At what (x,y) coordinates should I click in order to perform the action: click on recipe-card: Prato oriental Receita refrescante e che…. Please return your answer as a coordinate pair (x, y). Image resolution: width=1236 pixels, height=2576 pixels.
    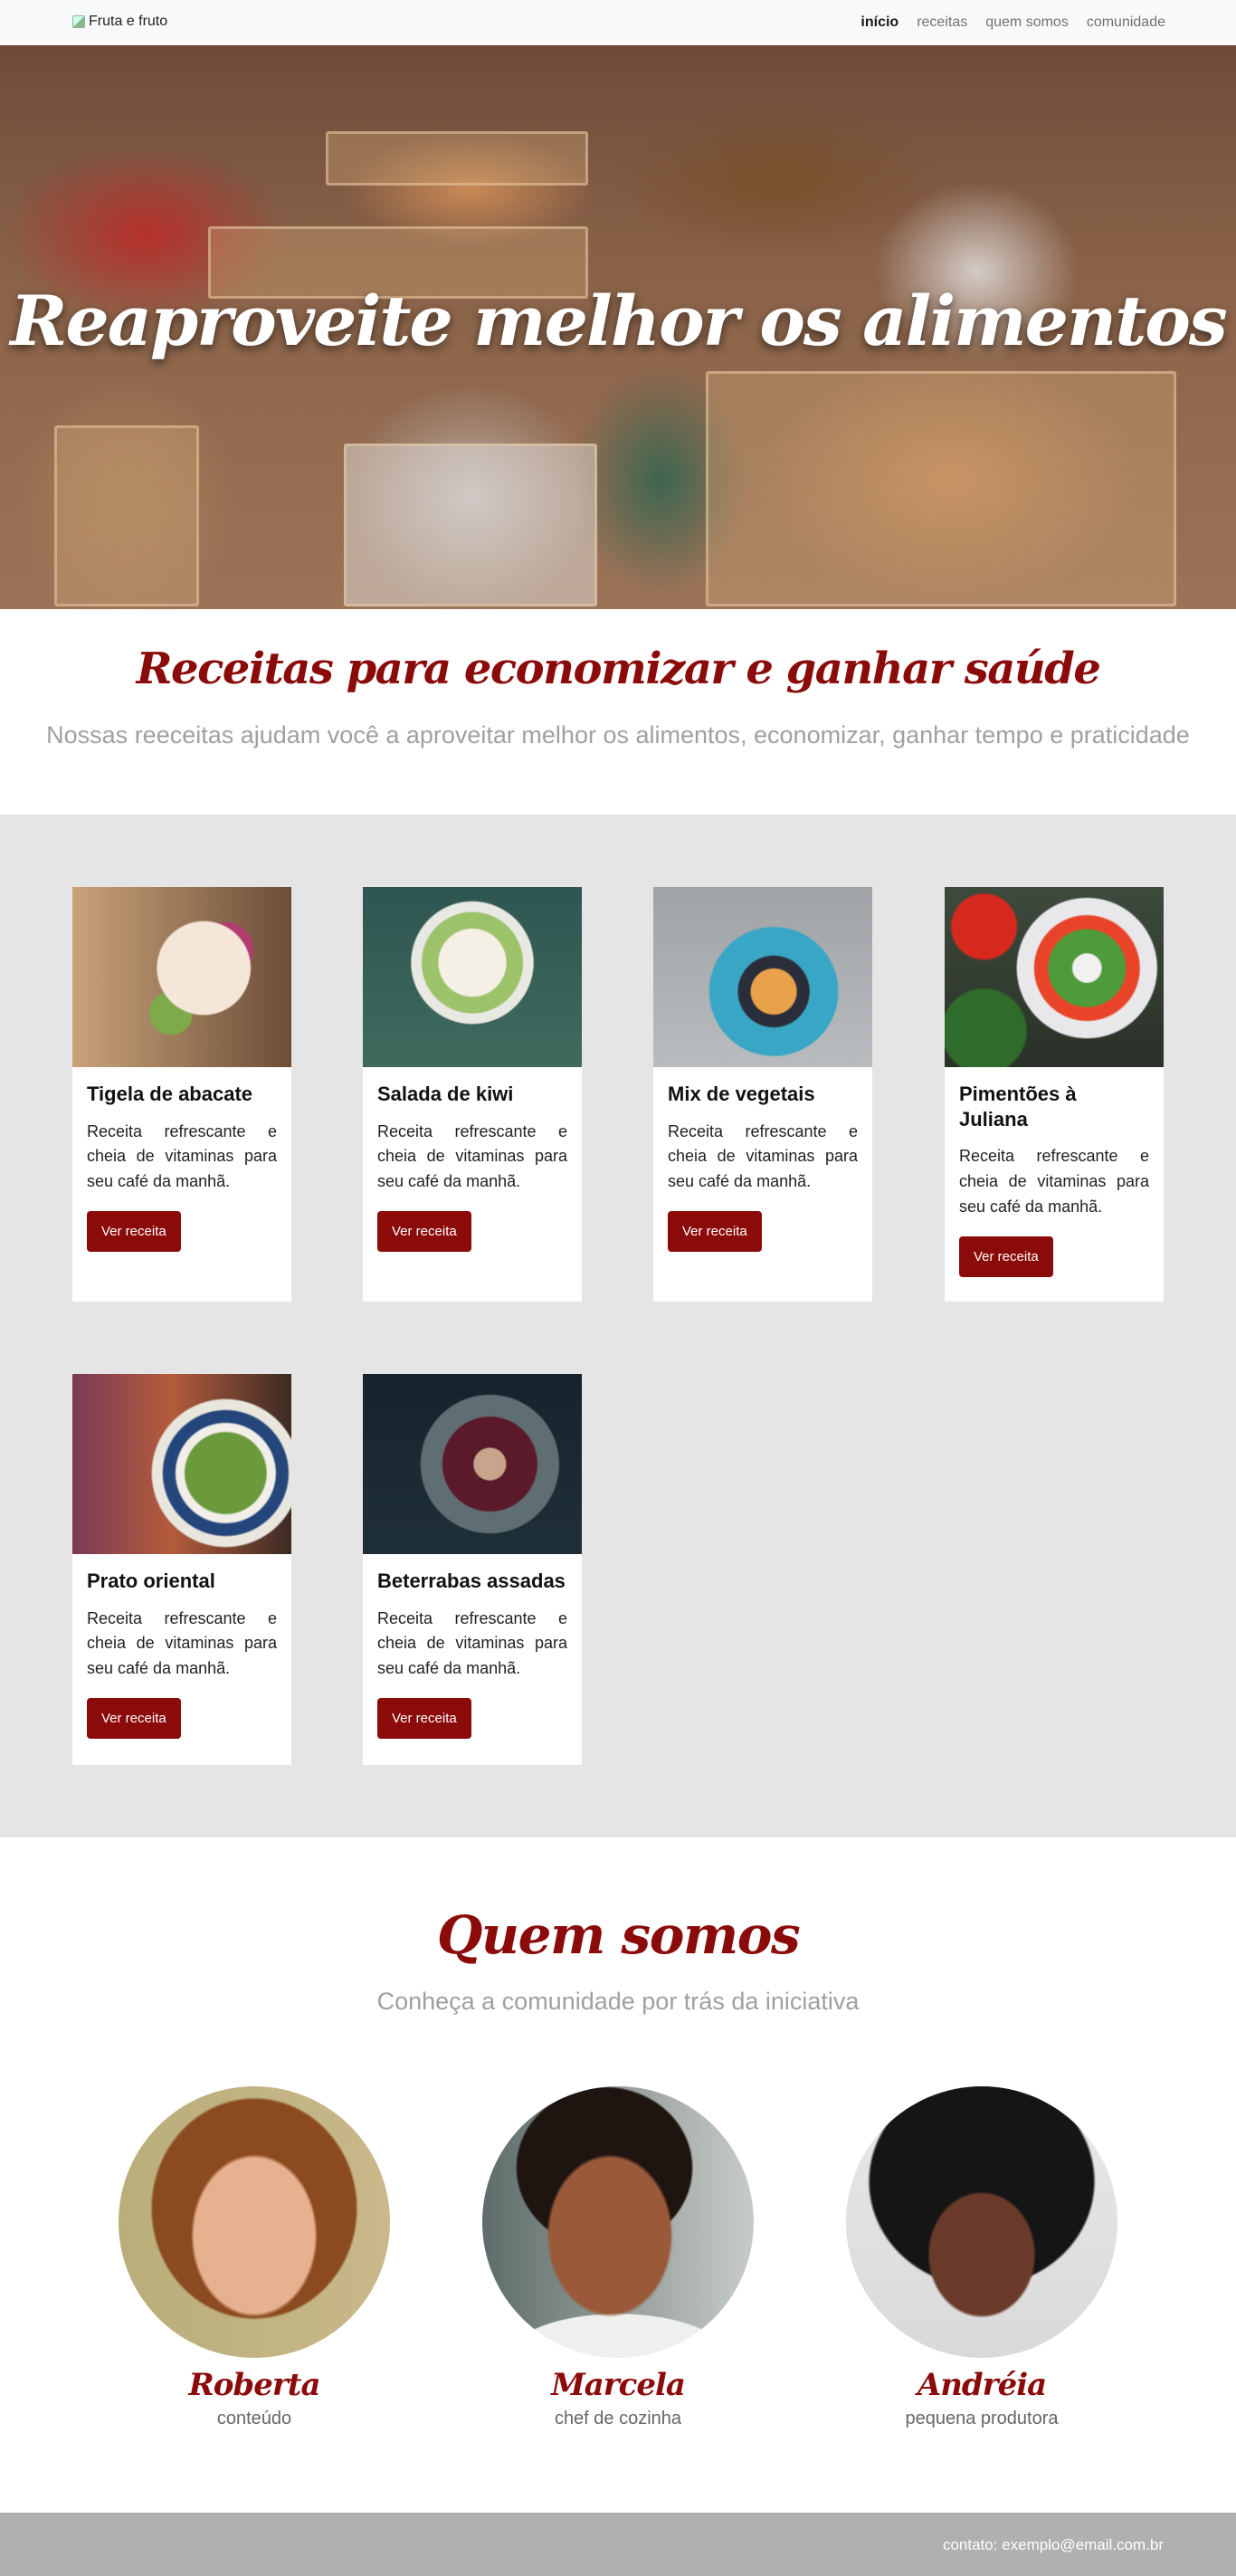
    Looking at the image, I should click on (181, 1569).